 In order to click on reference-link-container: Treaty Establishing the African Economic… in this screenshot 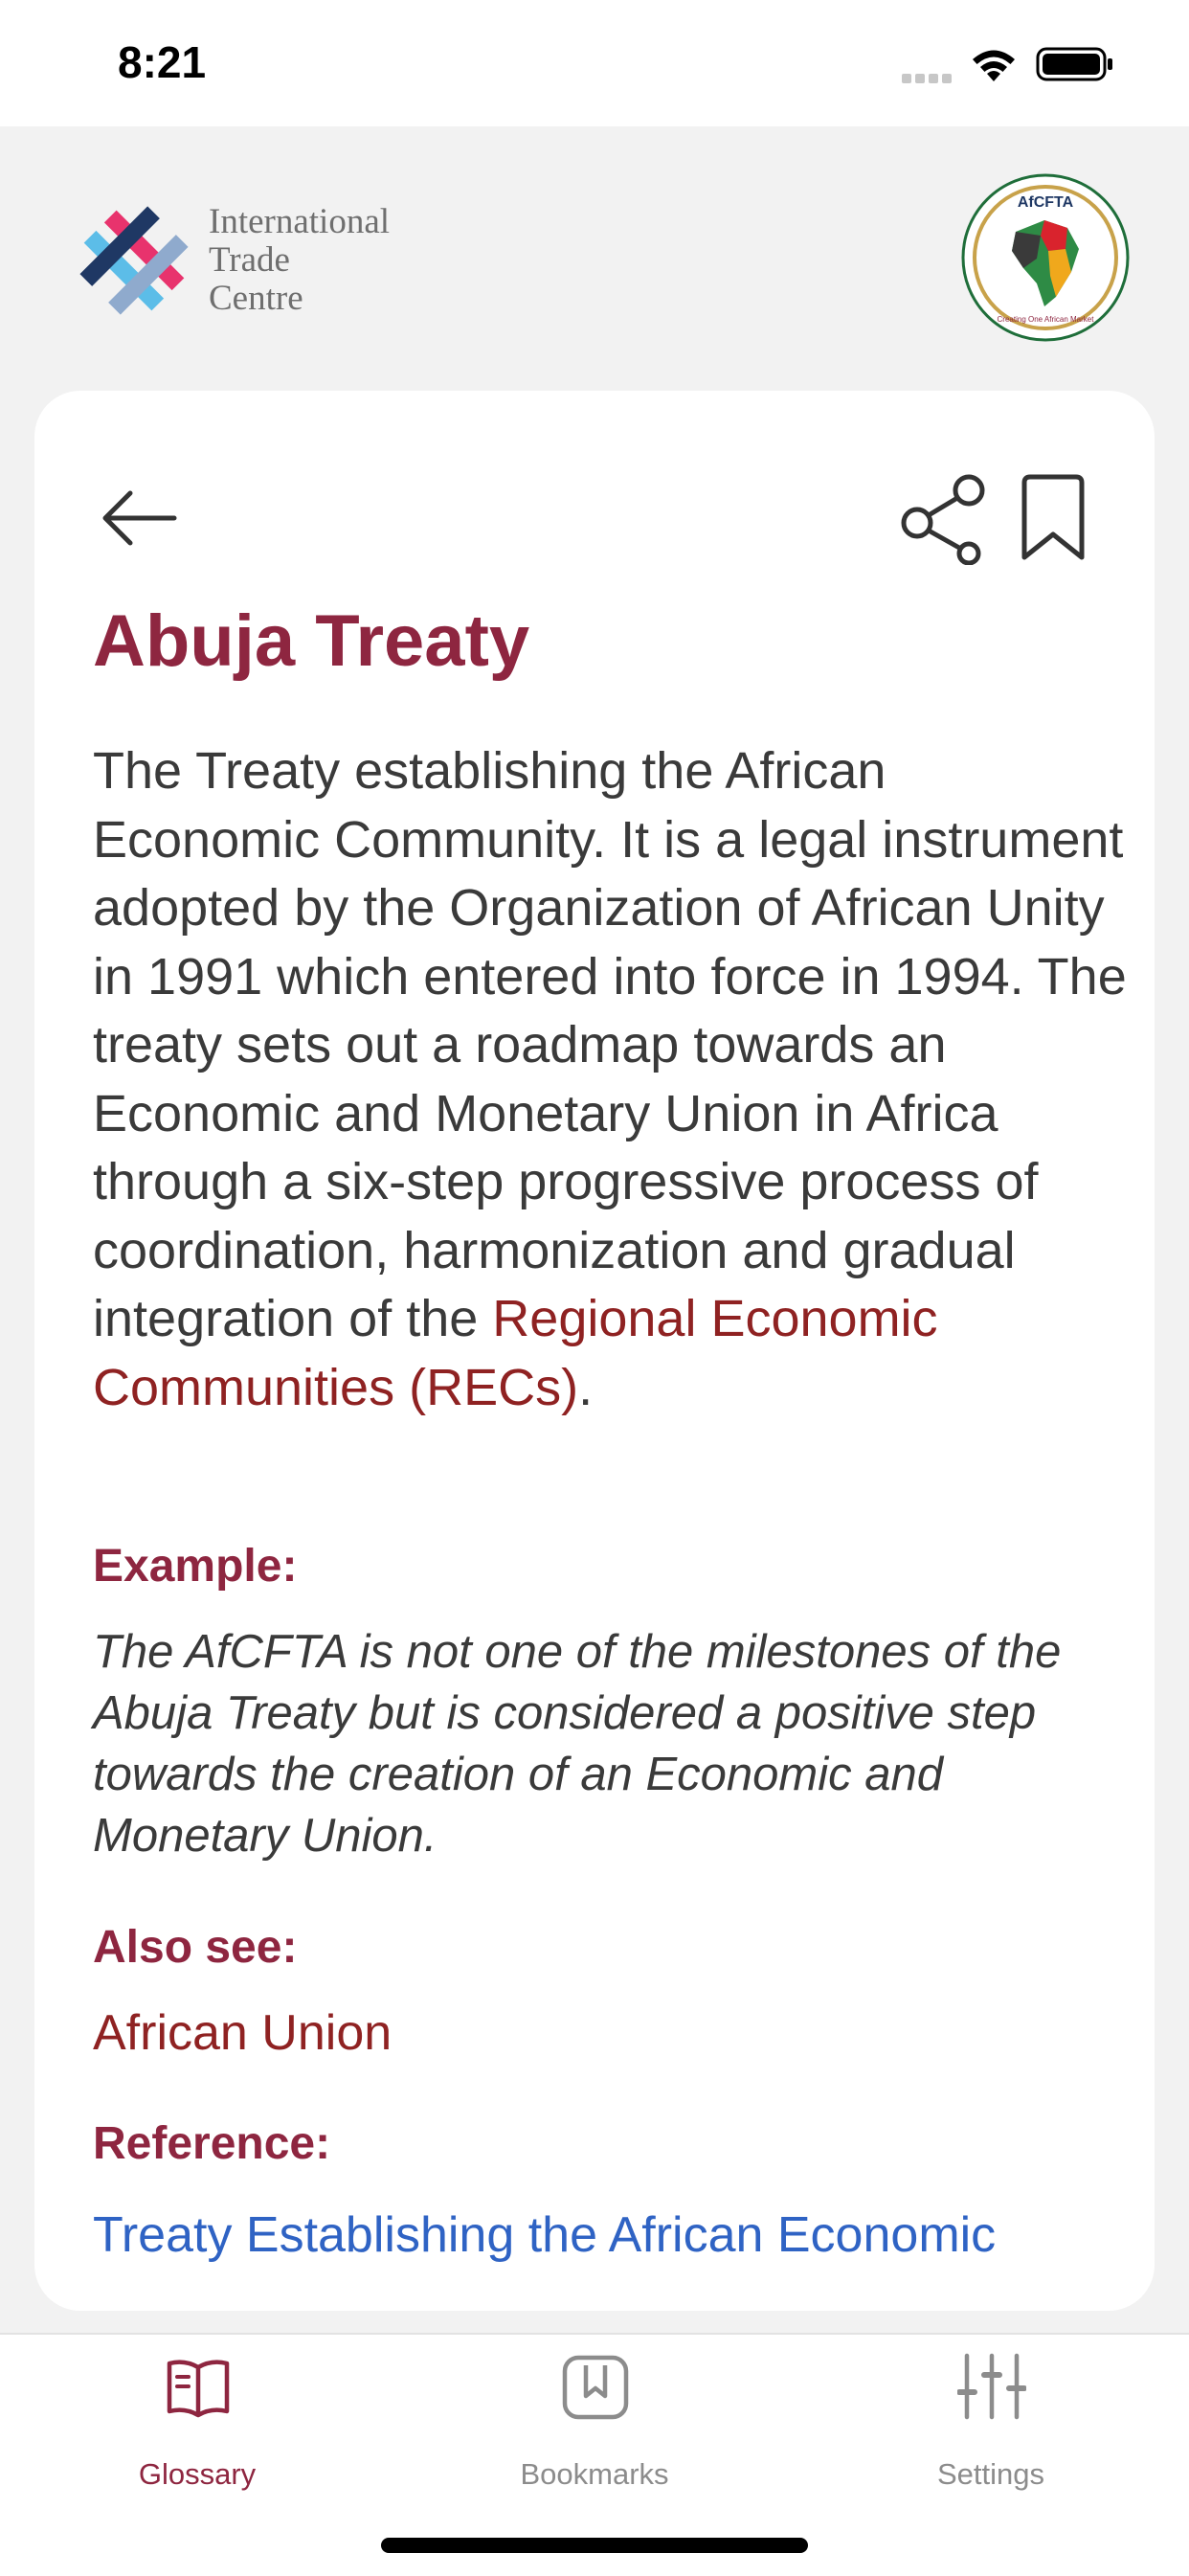, I will do `click(614, 2236)`.